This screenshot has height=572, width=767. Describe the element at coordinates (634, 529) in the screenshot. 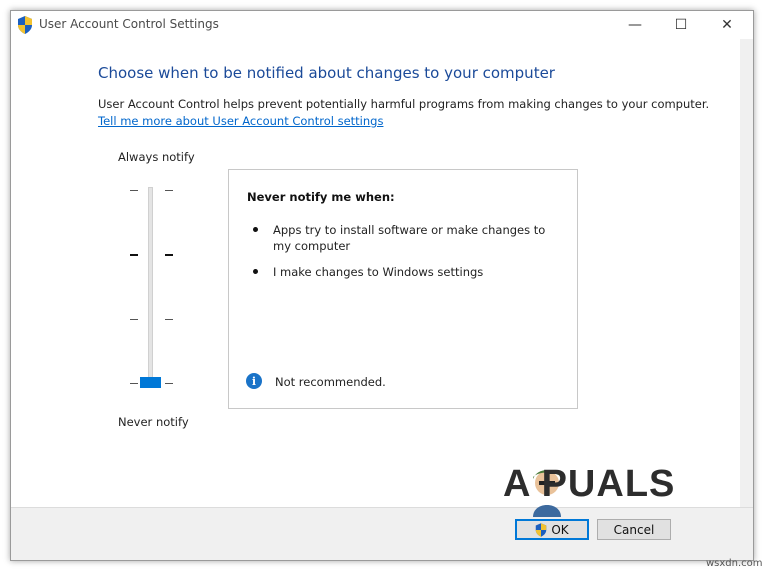

I see `cancel-button: Cancel` at that location.